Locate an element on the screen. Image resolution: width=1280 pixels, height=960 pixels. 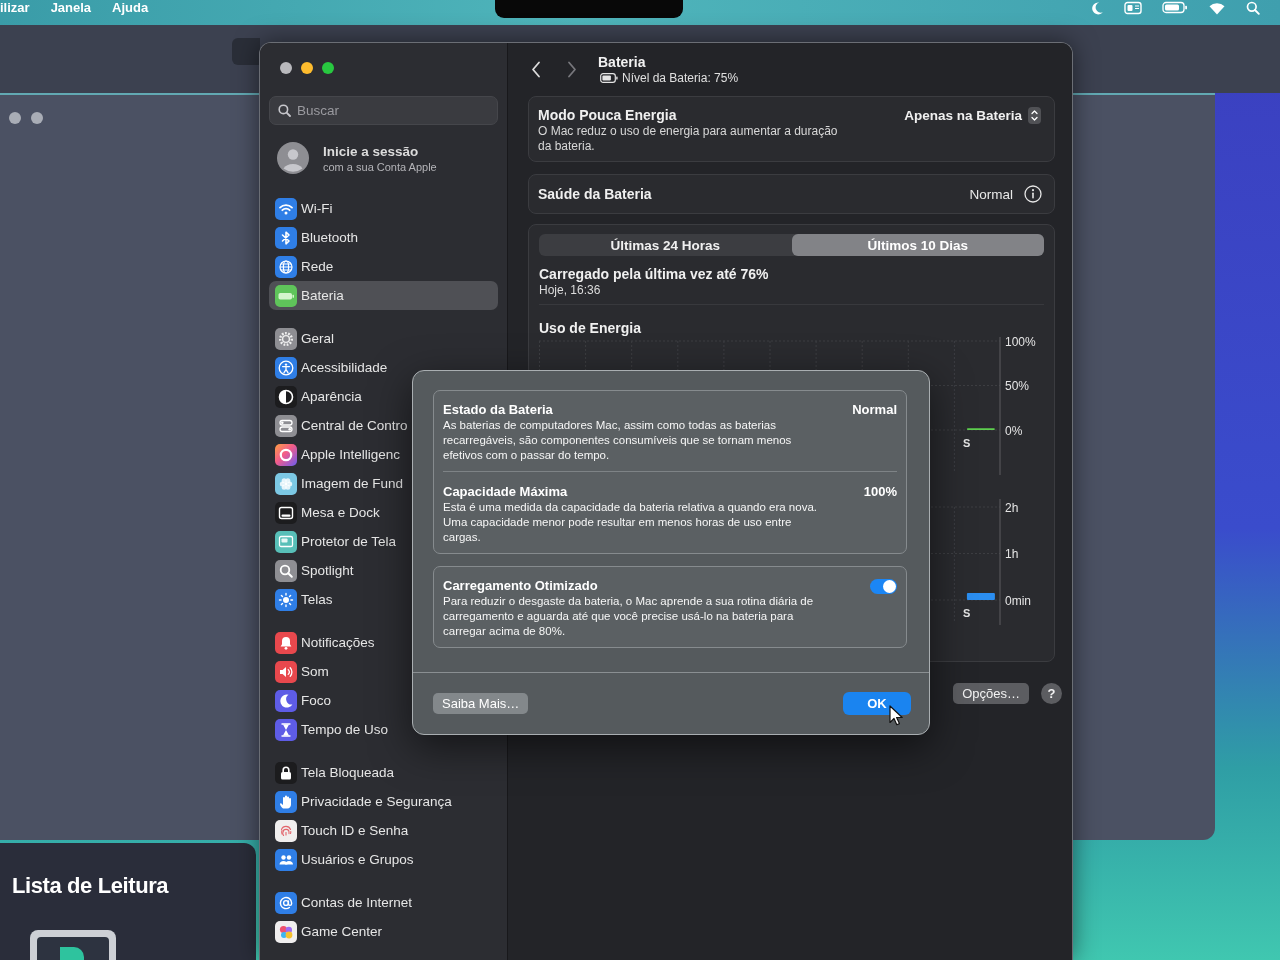
segment-tab: Últimos 10 Dias is located at coordinates (917, 245).